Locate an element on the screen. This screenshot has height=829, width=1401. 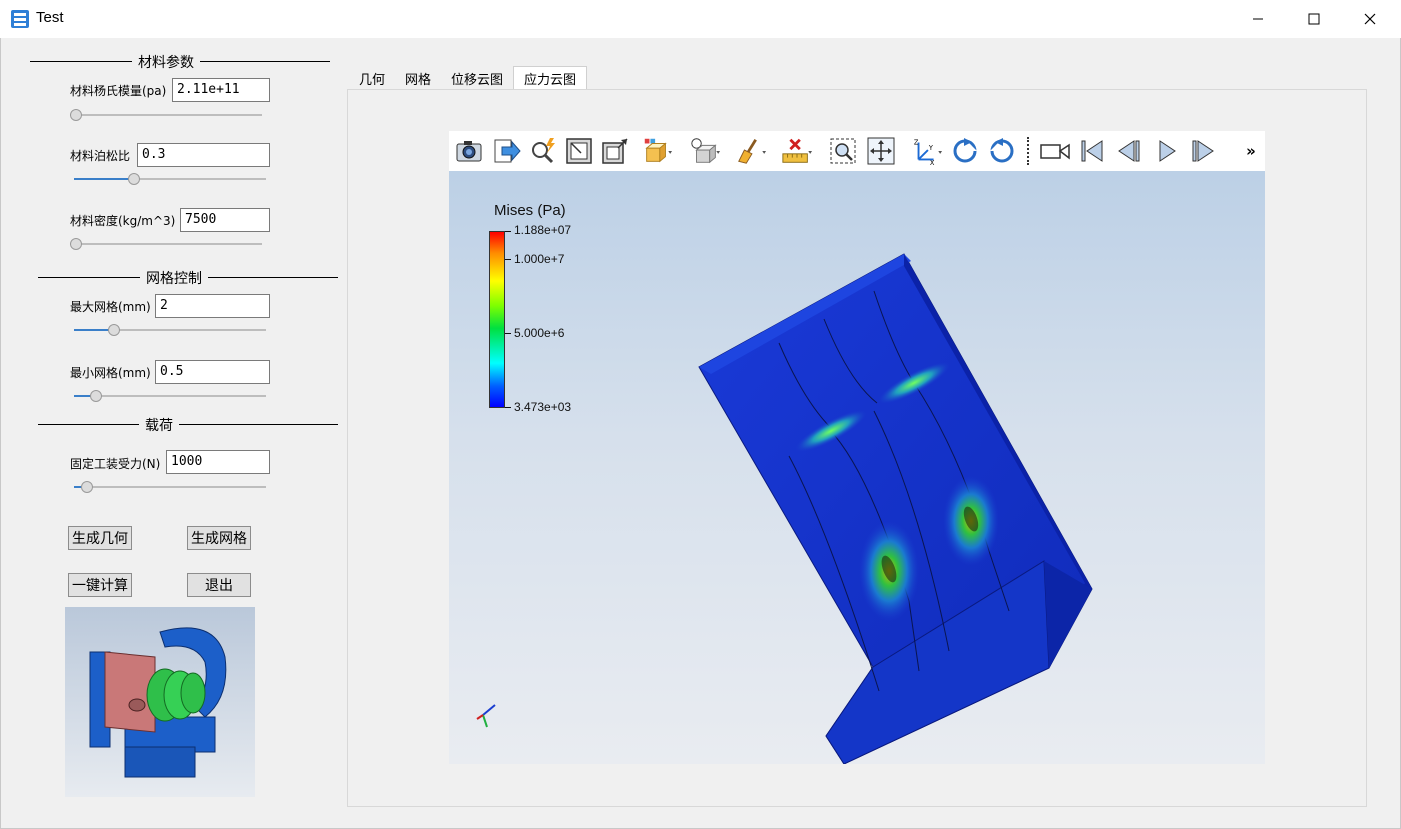
density-label: 材料密度(kg/m^3) is located at coordinates (123, 221).